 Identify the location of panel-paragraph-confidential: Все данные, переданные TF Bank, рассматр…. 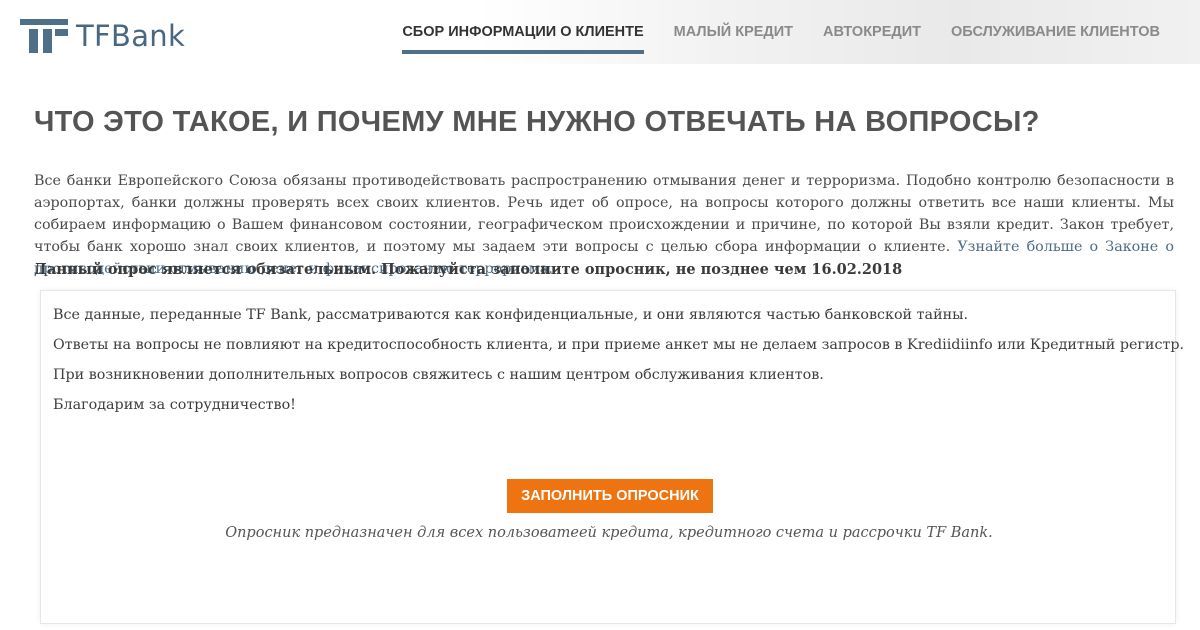
(511, 315).